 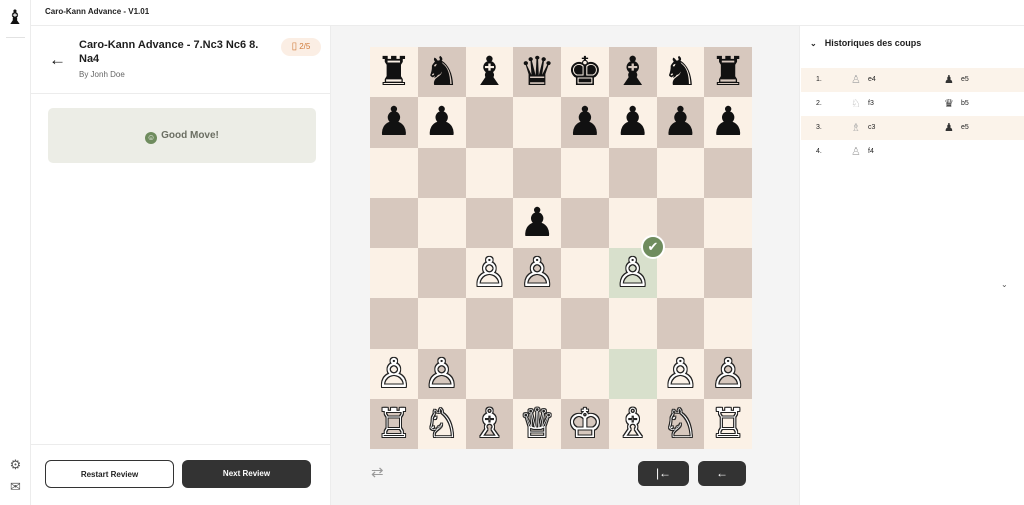 What do you see at coordinates (912, 128) in the screenshot?
I see `move-row: 3. ♗ c3 ♟ e5` at bounding box center [912, 128].